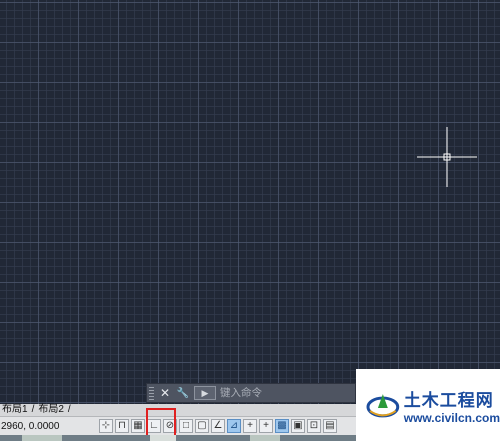 This screenshot has height=441, width=500. What do you see at coordinates (383, 406) in the screenshot?
I see `civilcn-logo-icon` at bounding box center [383, 406].